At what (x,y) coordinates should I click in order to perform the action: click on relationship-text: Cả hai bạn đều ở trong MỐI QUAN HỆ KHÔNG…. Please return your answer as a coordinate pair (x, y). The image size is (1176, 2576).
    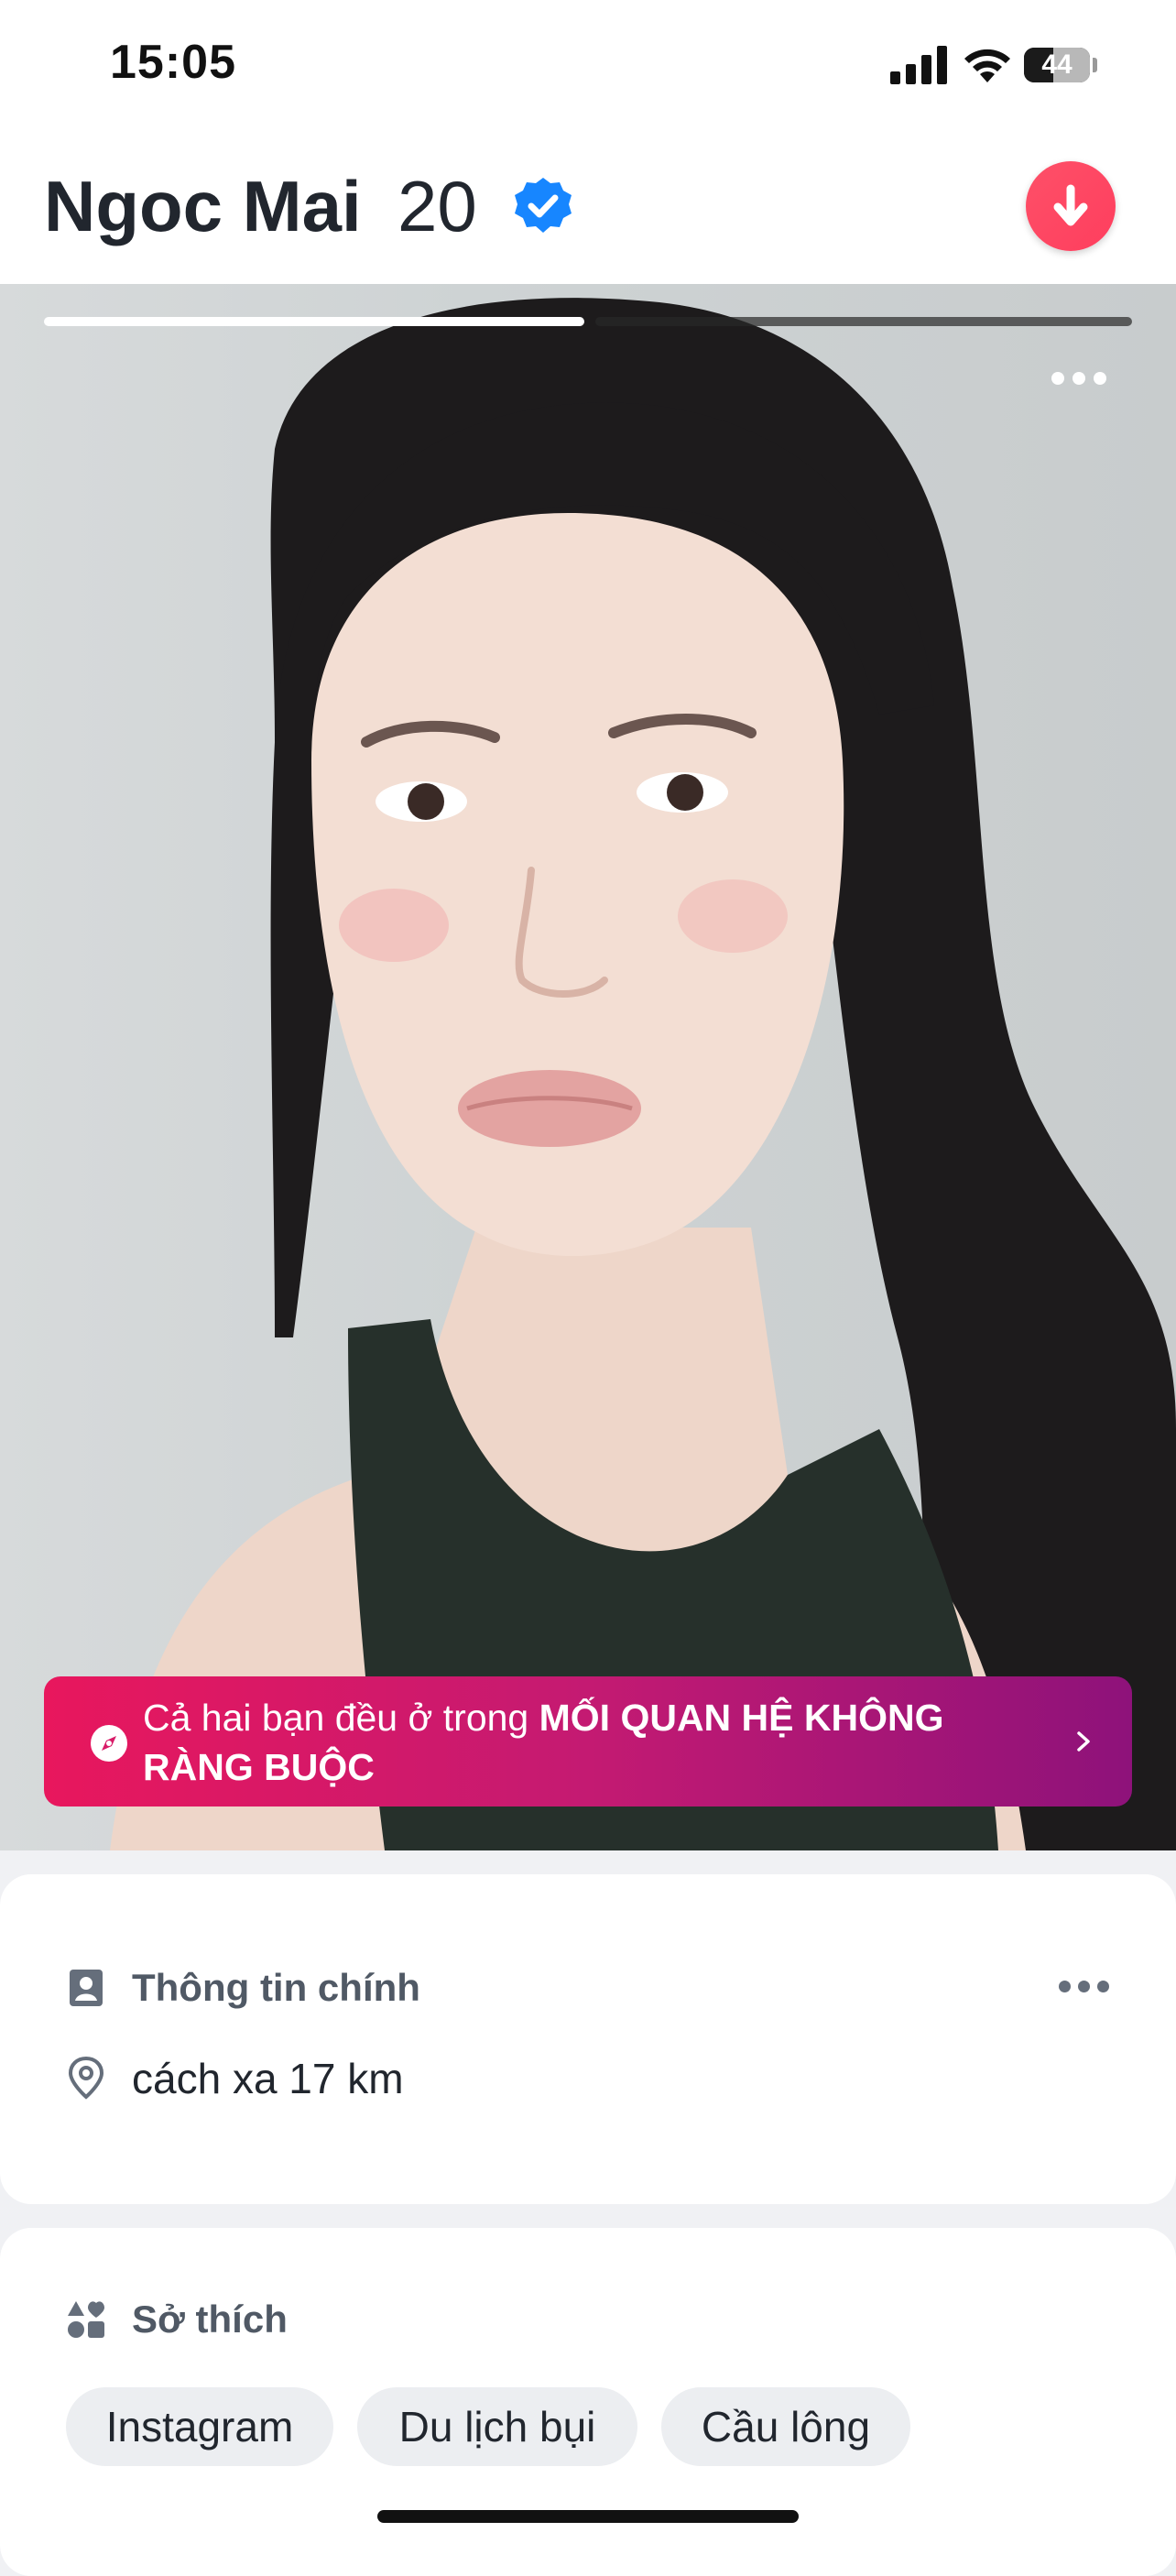
    Looking at the image, I should click on (543, 1743).